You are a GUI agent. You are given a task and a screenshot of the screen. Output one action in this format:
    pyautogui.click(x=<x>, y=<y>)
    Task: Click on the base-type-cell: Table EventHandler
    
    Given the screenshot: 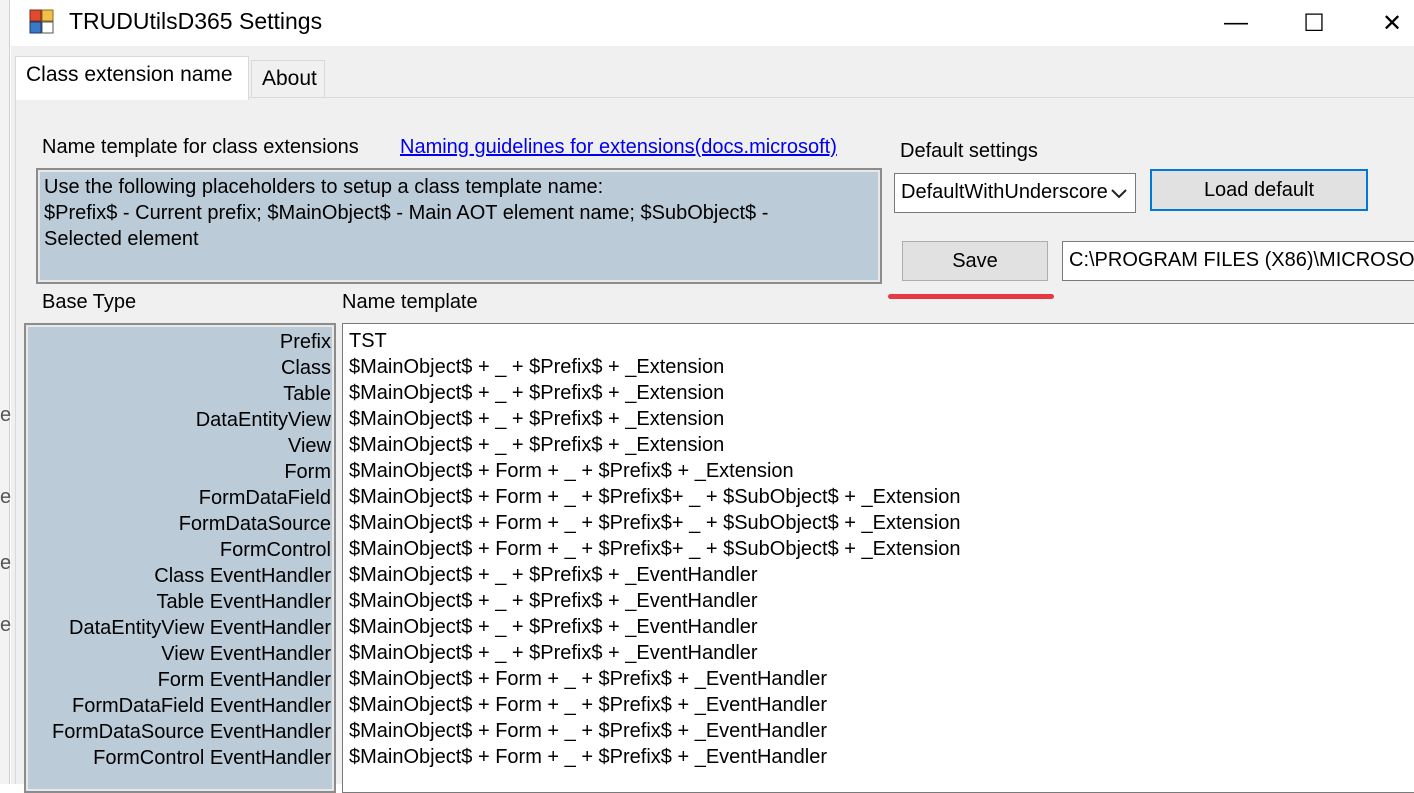 What is the action you would take?
    pyautogui.click(x=243, y=602)
    